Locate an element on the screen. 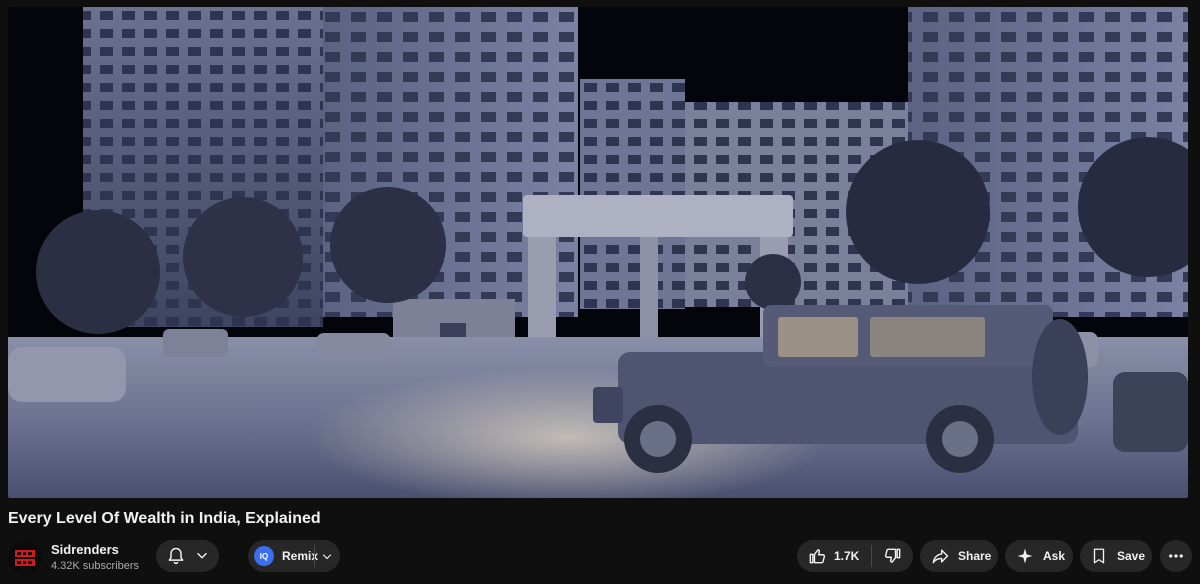 Image resolution: width=1200 pixels, height=584 pixels. bookmark-icon is located at coordinates (1099, 556).